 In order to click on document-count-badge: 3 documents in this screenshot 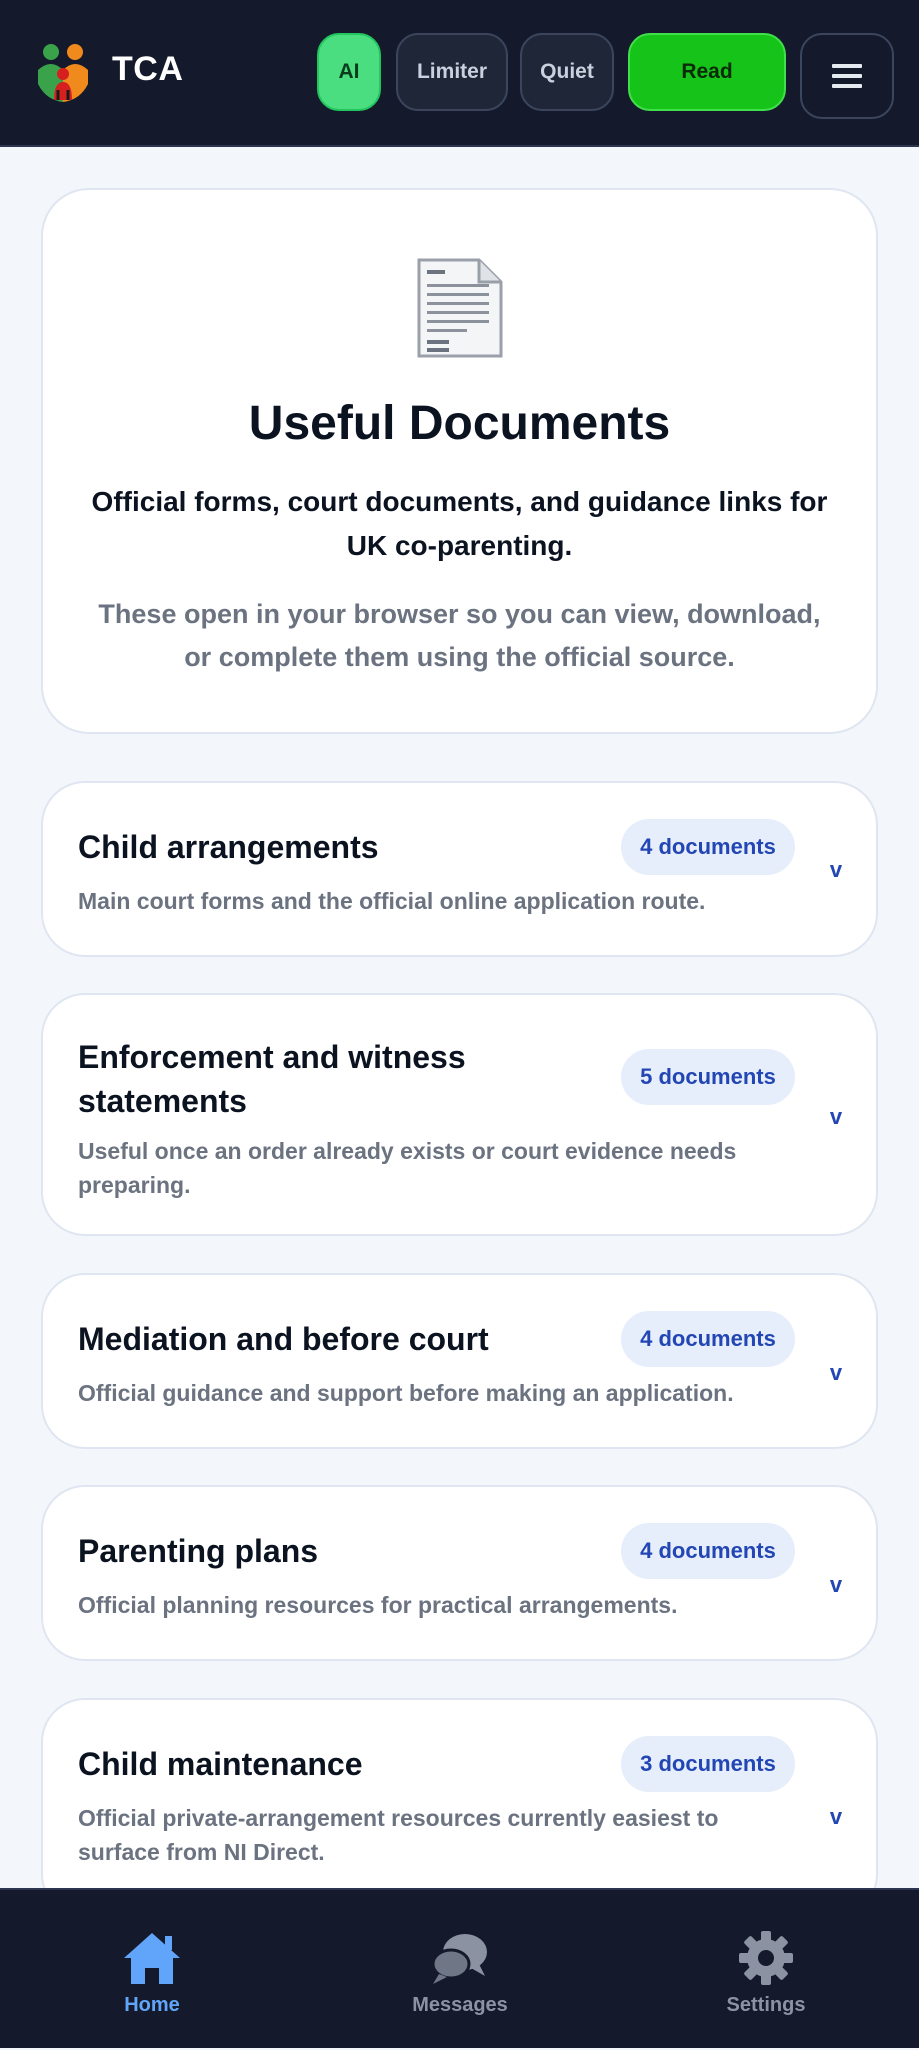, I will do `click(708, 1764)`.